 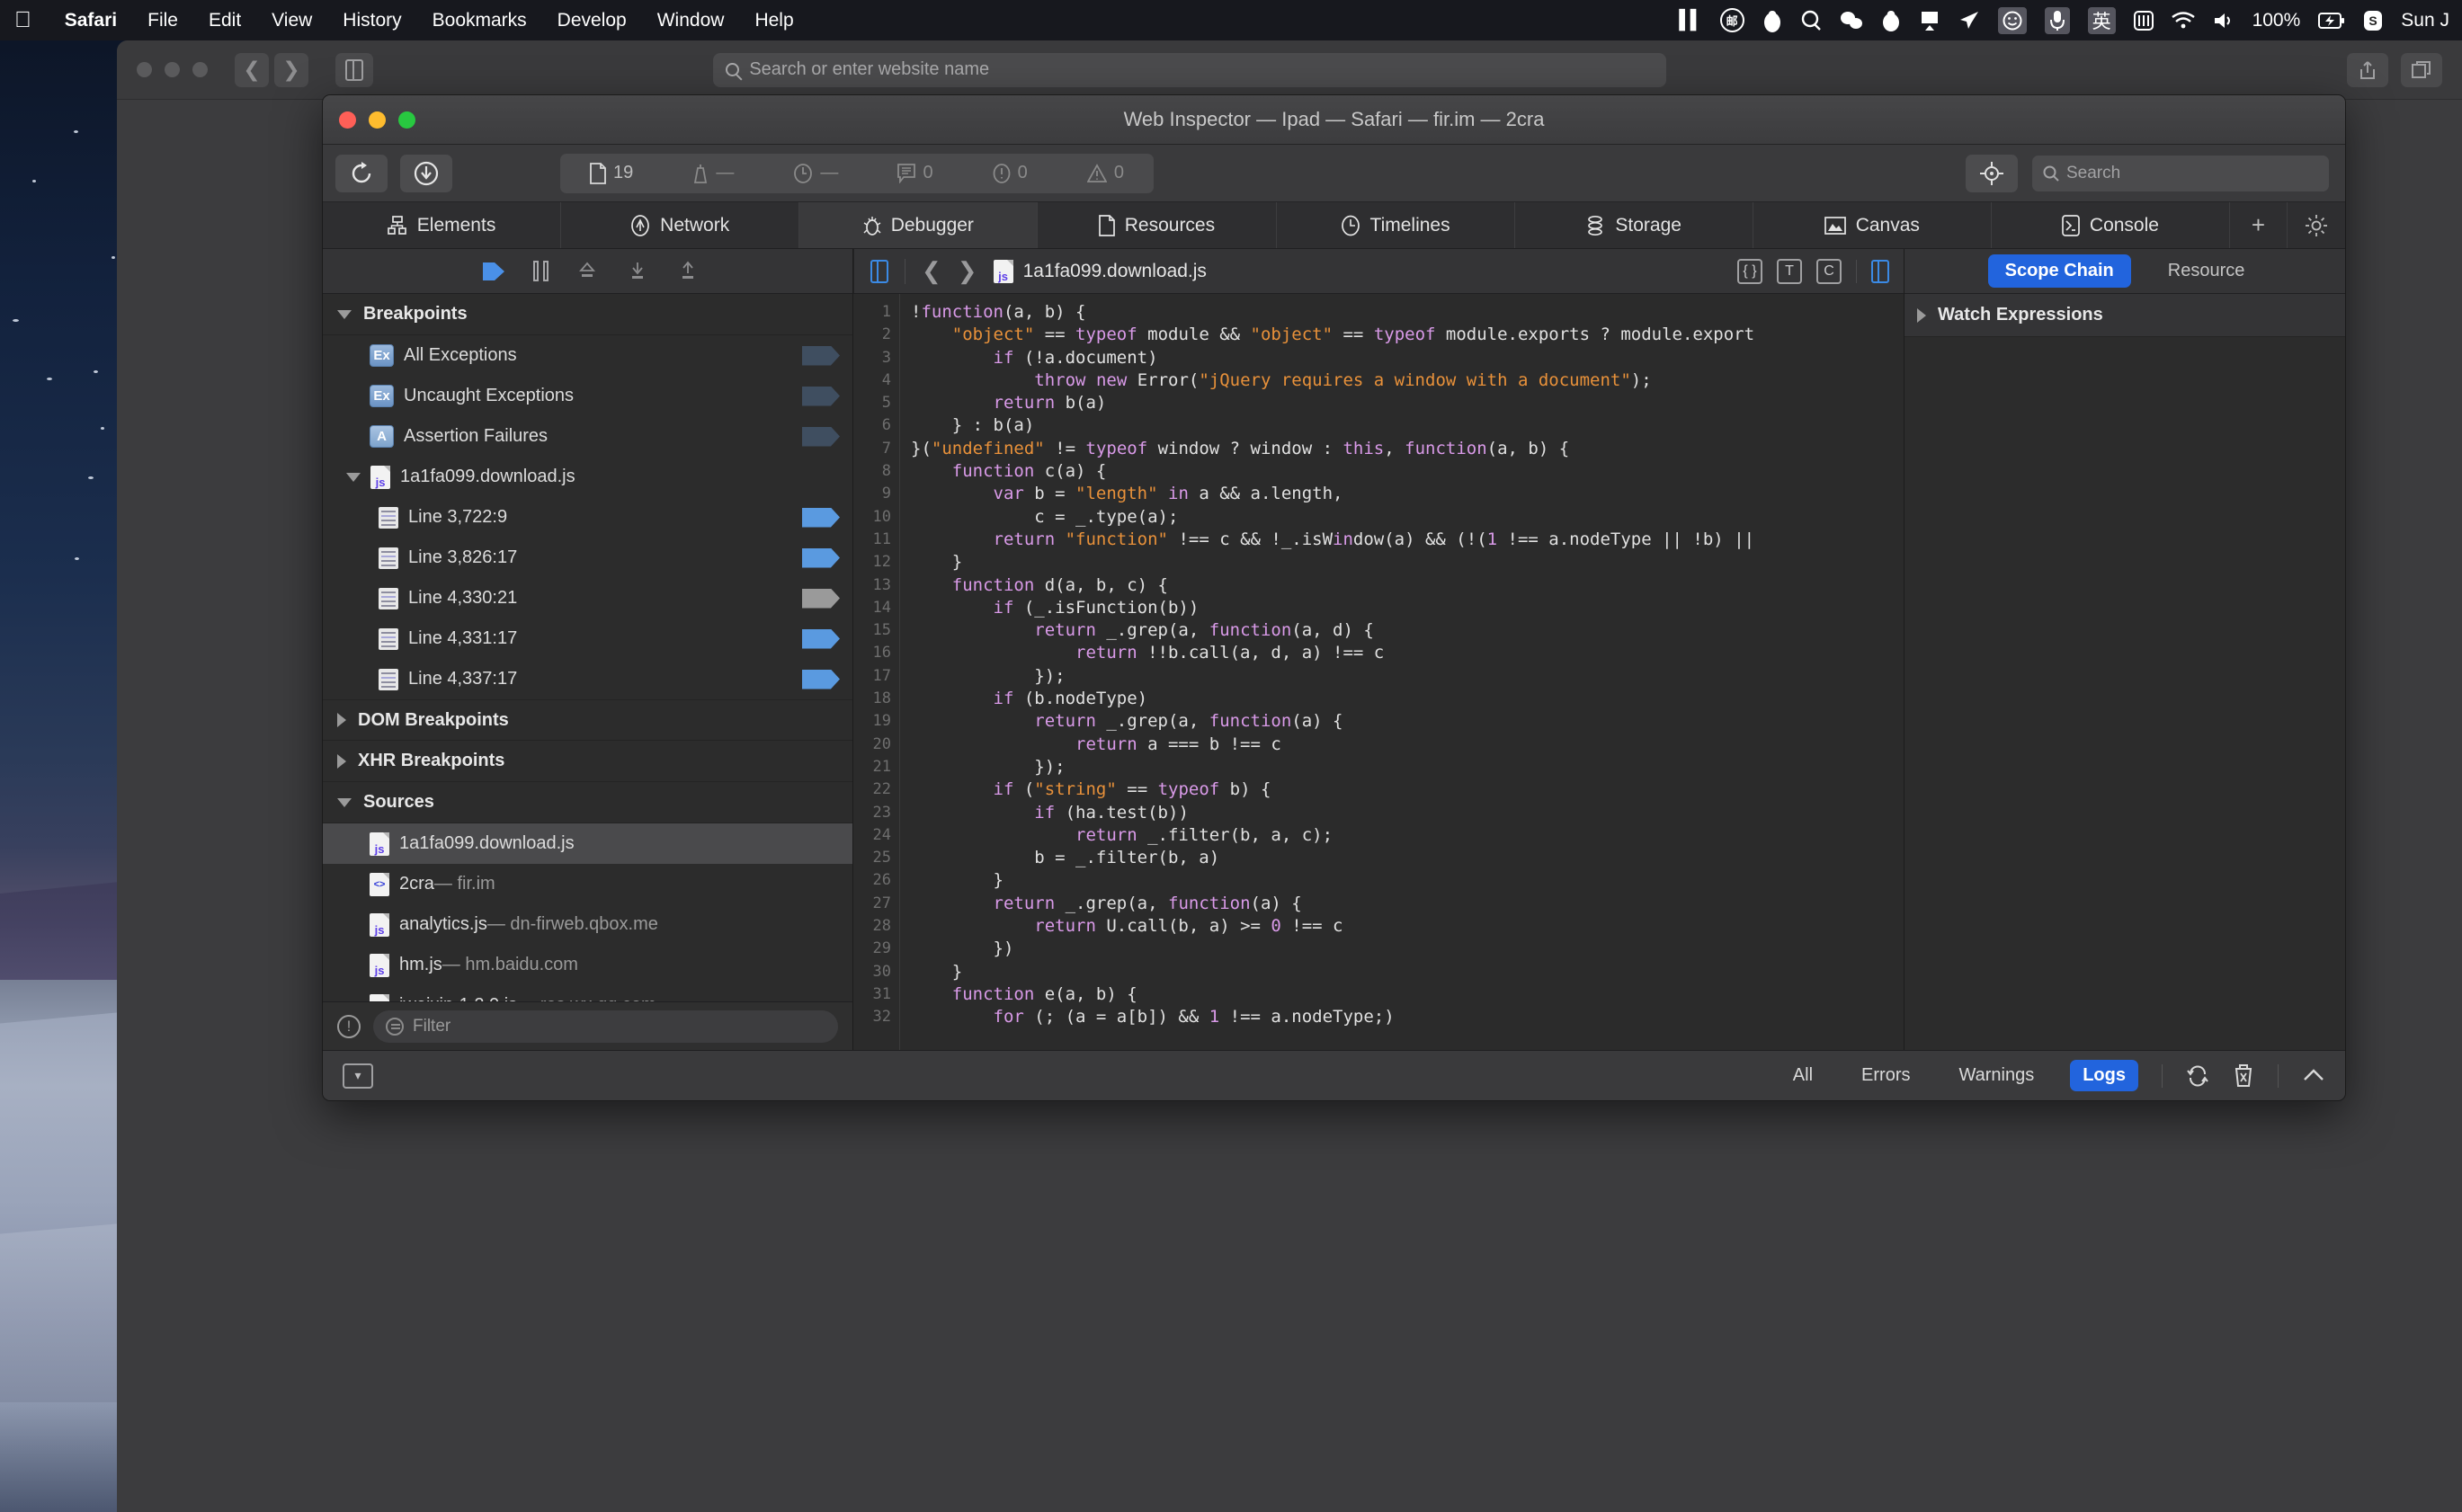 I want to click on inspector-search-input: Search, so click(x=2180, y=173).